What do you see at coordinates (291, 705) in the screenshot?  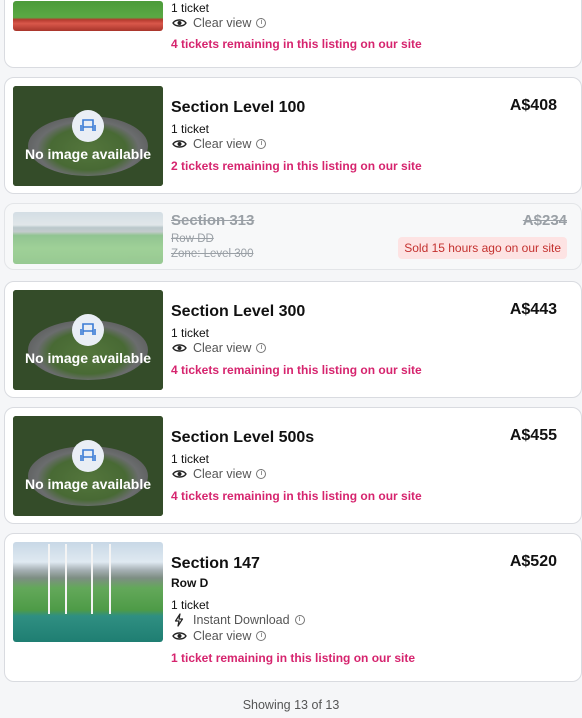 I see `results-count: Showing 13 of 13` at bounding box center [291, 705].